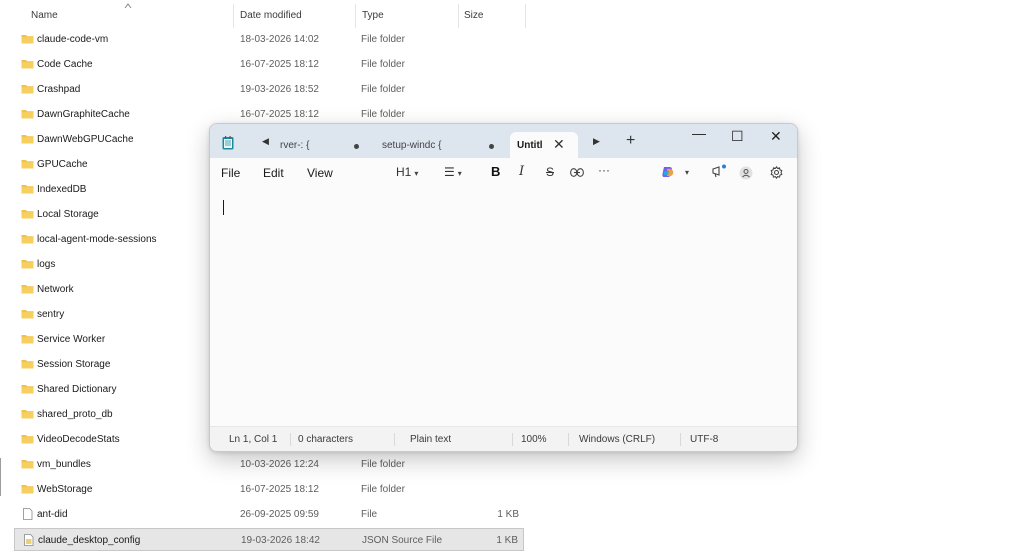 The height and width of the screenshot is (556, 1024). What do you see at coordinates (369, 514) in the screenshot?
I see `file-type: File` at bounding box center [369, 514].